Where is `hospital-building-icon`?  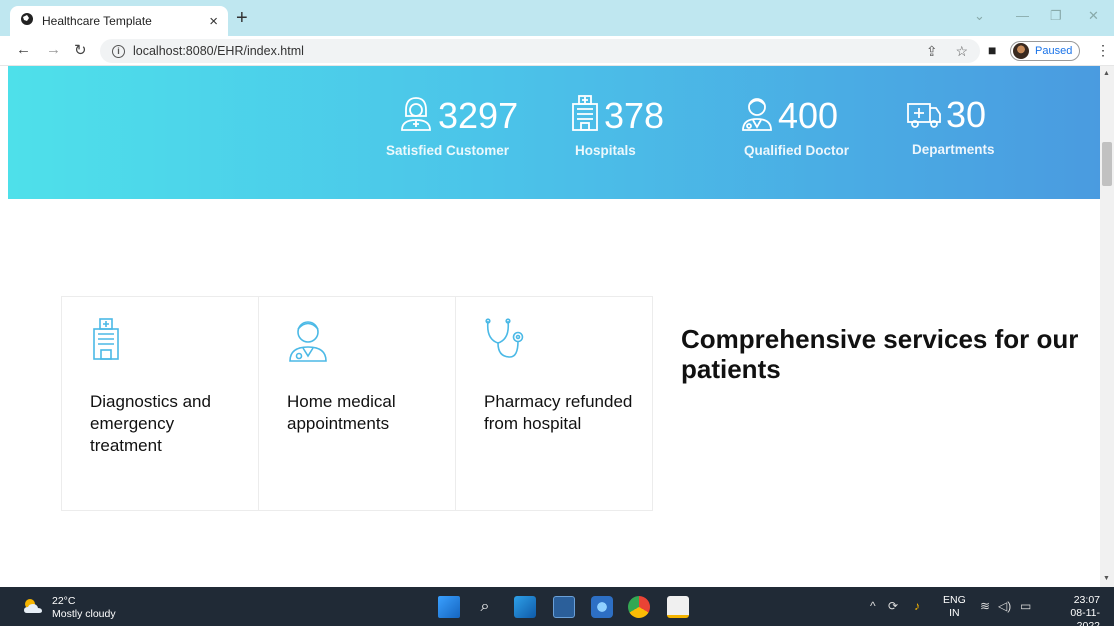 hospital-building-icon is located at coordinates (585, 115).